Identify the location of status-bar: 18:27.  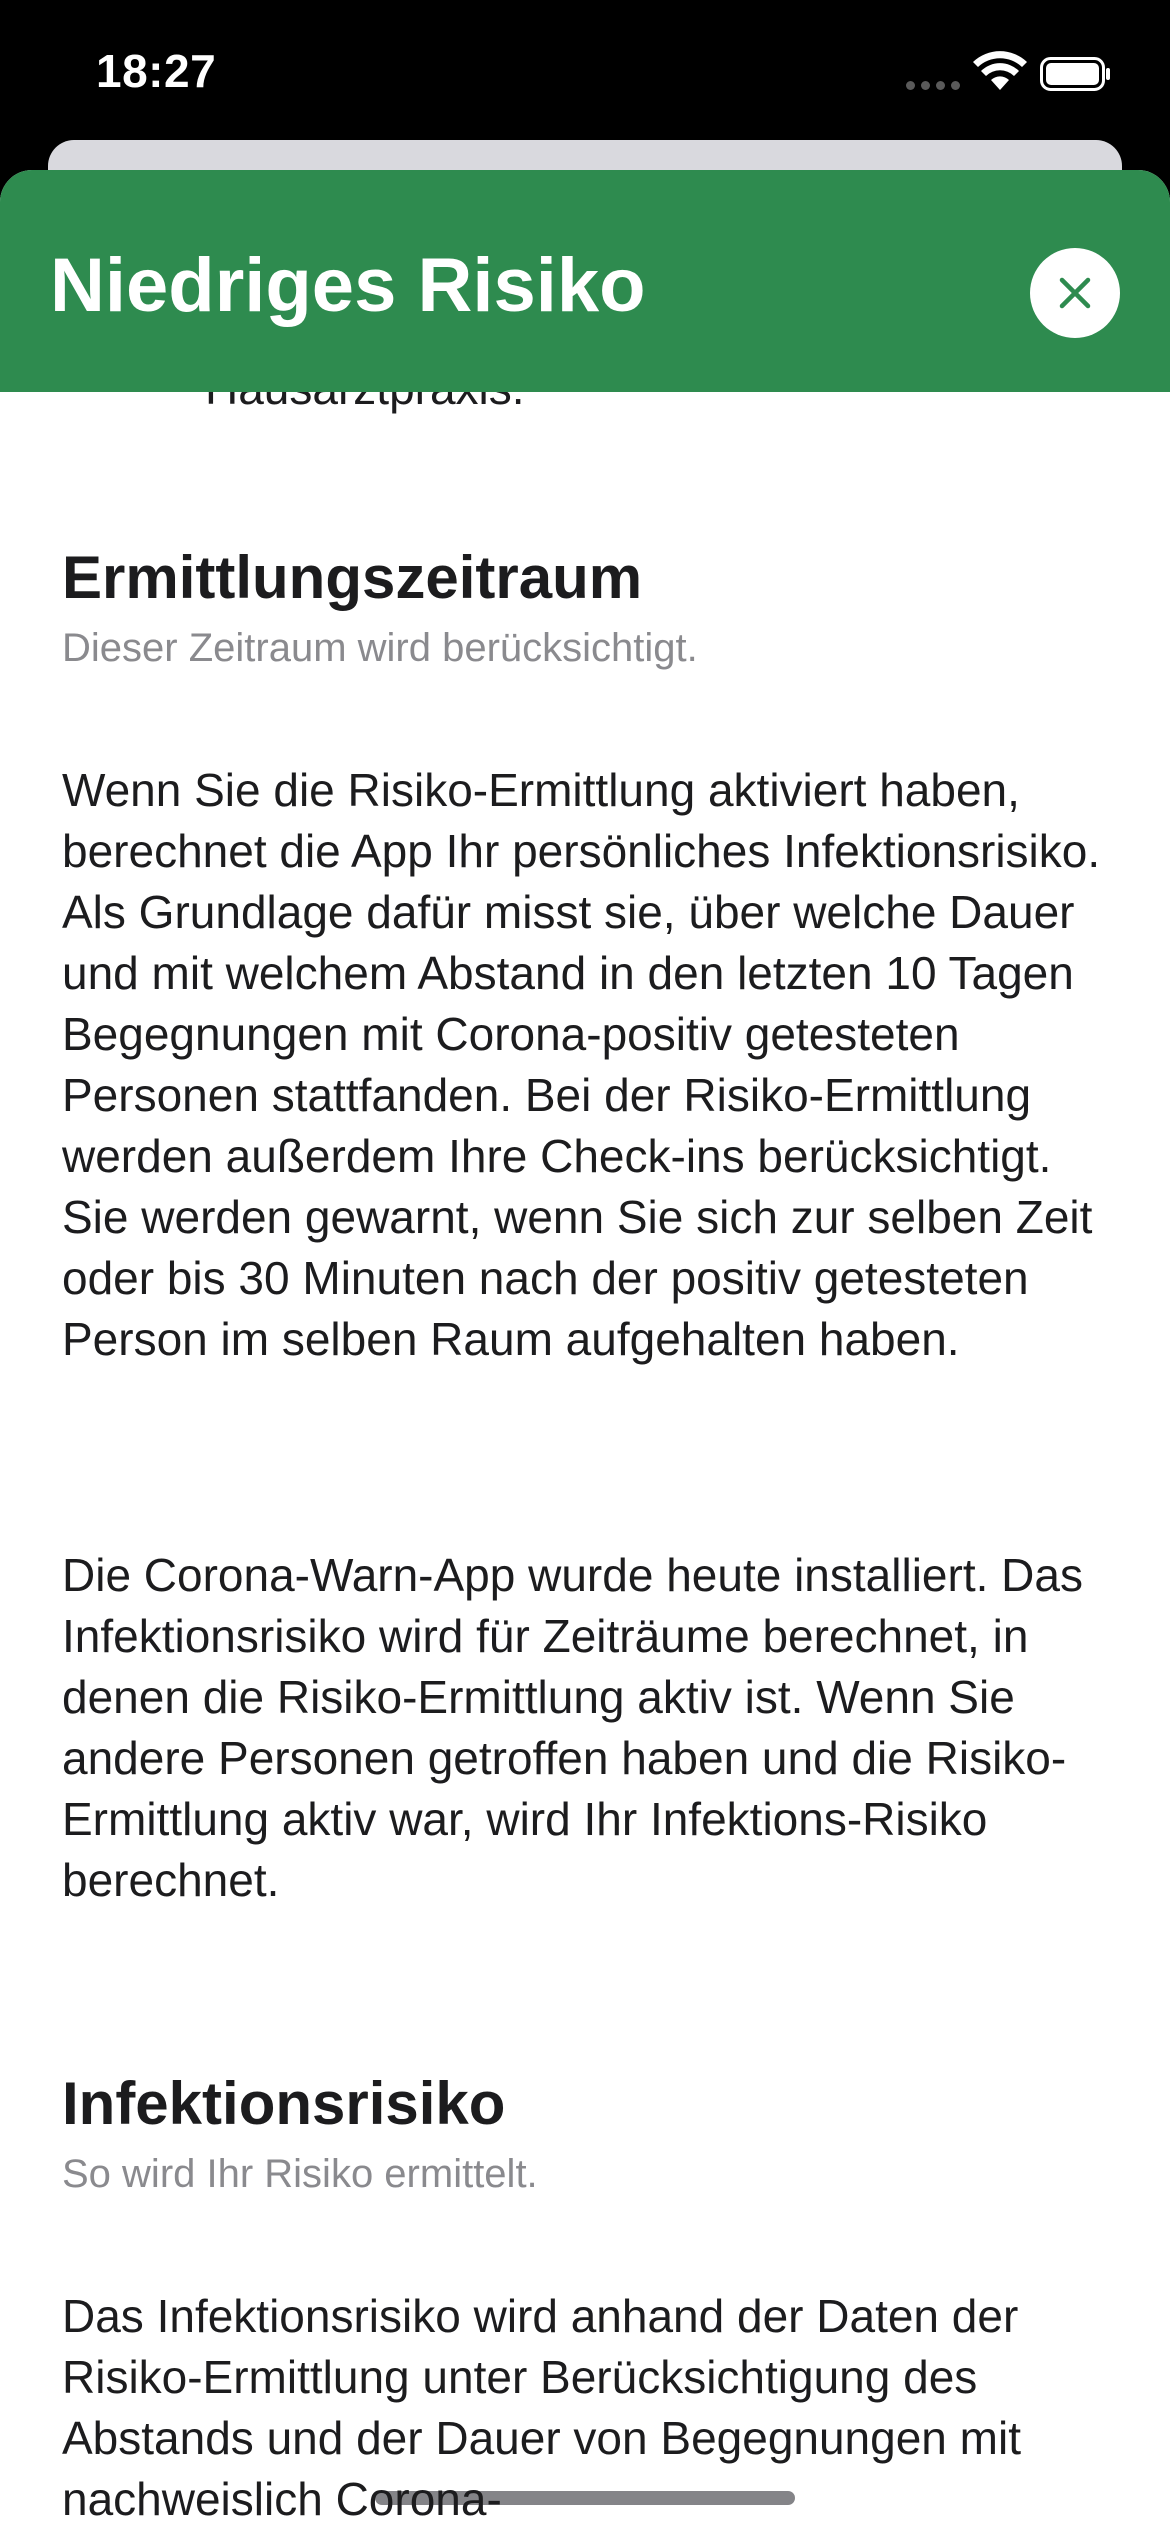
(585, 75).